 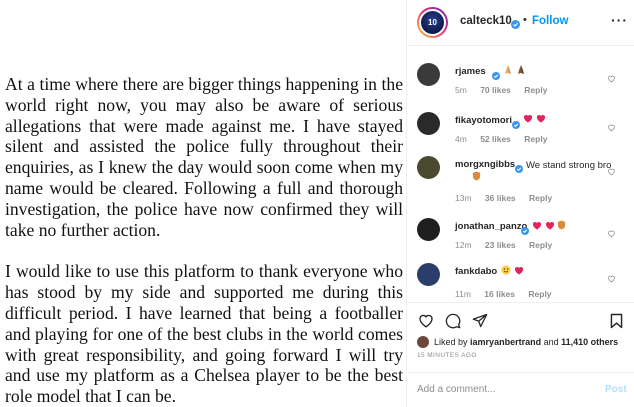 What do you see at coordinates (423, 342) in the screenshot?
I see `liker-avatar` at bounding box center [423, 342].